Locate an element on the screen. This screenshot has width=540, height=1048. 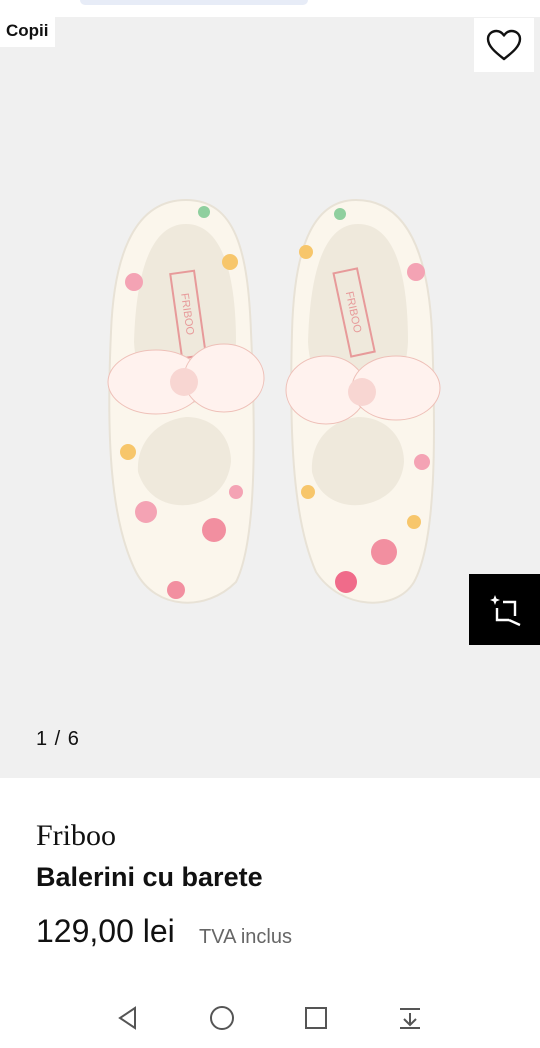
left-shoe: FRIBOO is located at coordinates (186, 401).